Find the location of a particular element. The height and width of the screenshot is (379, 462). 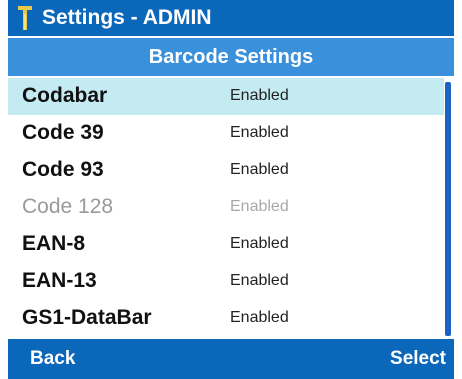

status-title: Settings - ADMIN is located at coordinates (127, 17).